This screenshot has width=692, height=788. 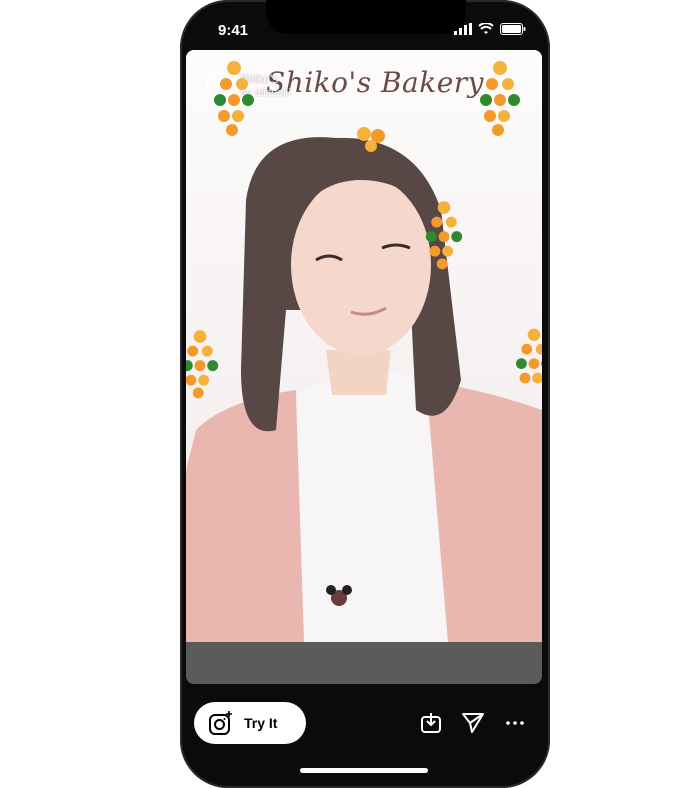 What do you see at coordinates (261, 723) in the screenshot?
I see `try-it-label: Try It` at bounding box center [261, 723].